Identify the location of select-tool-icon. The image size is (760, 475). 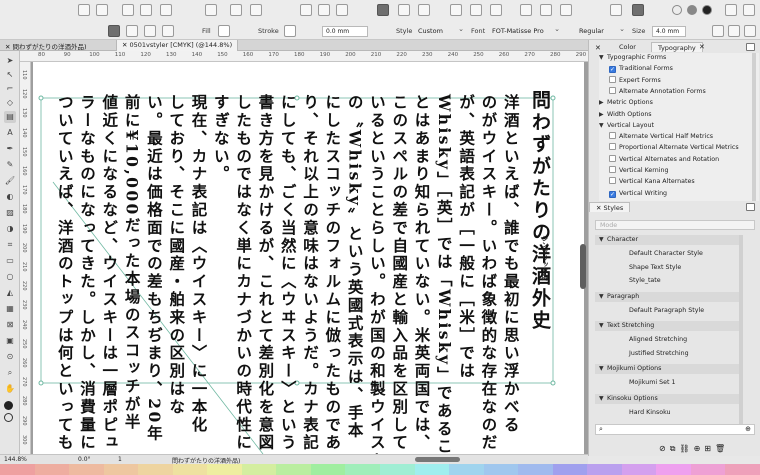
(114, 31).